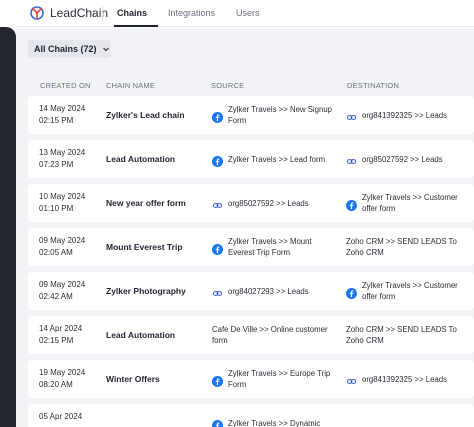 This screenshot has height=427, width=474. I want to click on destination-text: org85027592 >> Leads, so click(402, 159).